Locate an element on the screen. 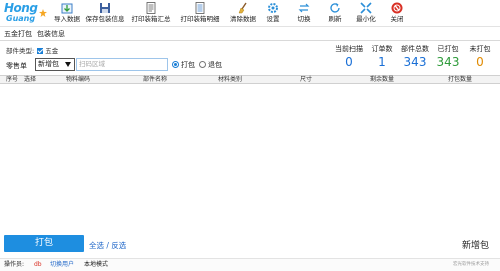  save-package-info-button: 保存包装信息 is located at coordinates (105, 14).